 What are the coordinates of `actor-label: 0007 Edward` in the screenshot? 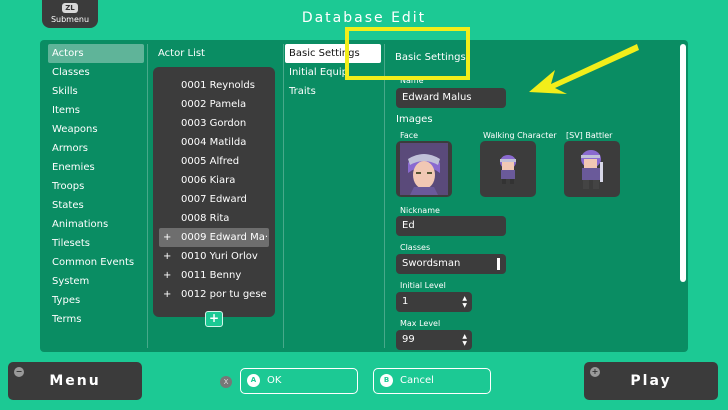 It's located at (214, 199).